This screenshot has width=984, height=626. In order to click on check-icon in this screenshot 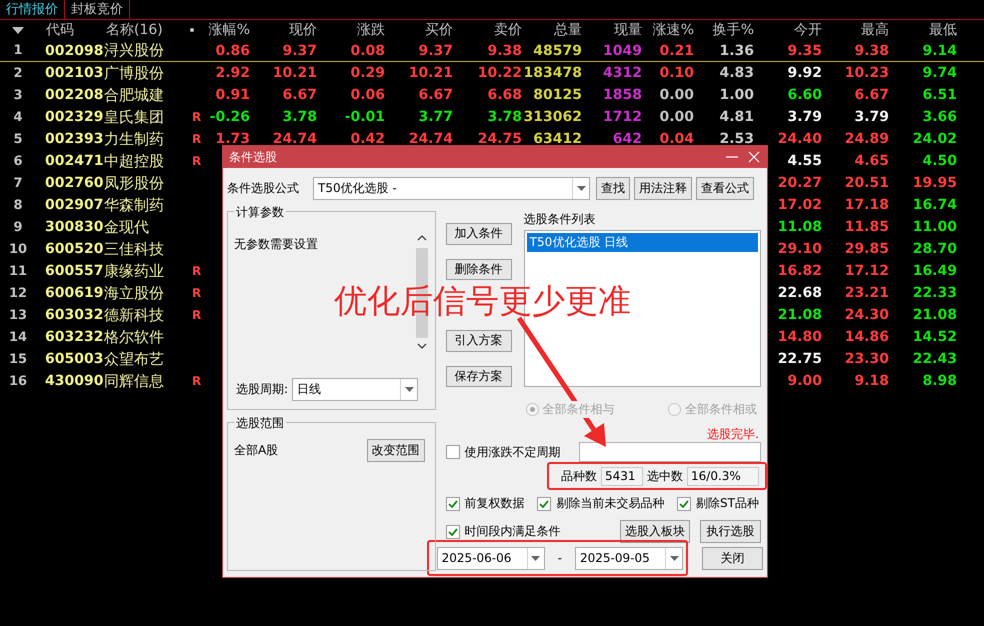, I will do `click(684, 504)`.